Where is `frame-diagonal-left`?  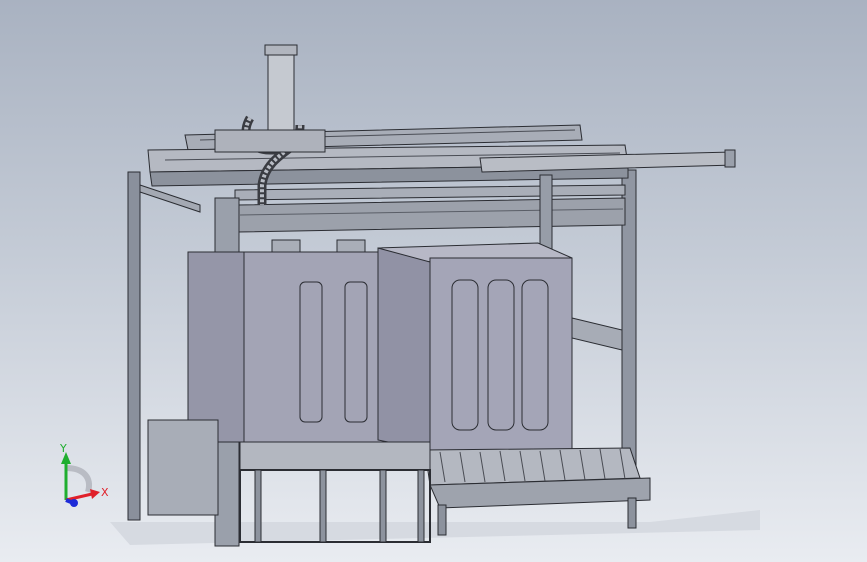 frame-diagonal-left is located at coordinates (170, 198).